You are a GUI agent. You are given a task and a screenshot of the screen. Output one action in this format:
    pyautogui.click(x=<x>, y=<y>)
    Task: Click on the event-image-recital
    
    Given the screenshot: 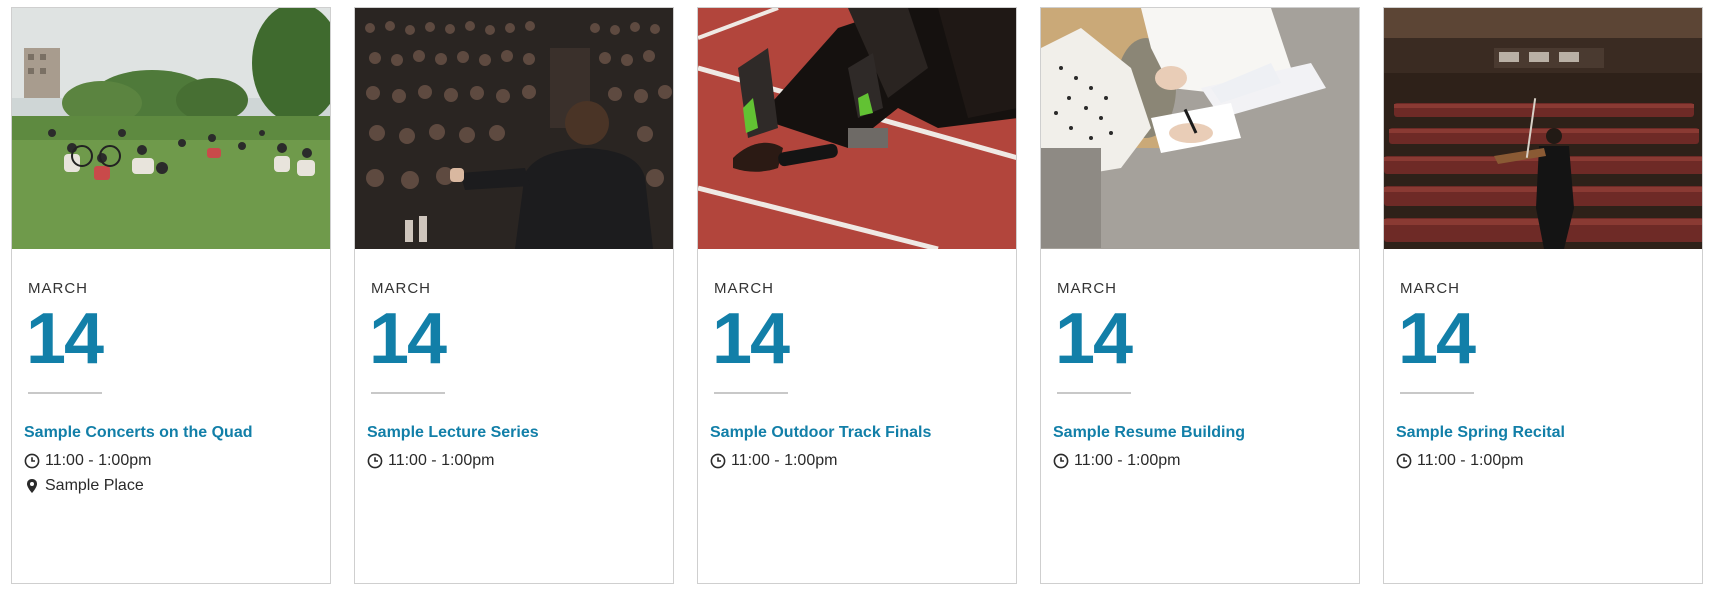 What is the action you would take?
    pyautogui.click(x=1543, y=128)
    